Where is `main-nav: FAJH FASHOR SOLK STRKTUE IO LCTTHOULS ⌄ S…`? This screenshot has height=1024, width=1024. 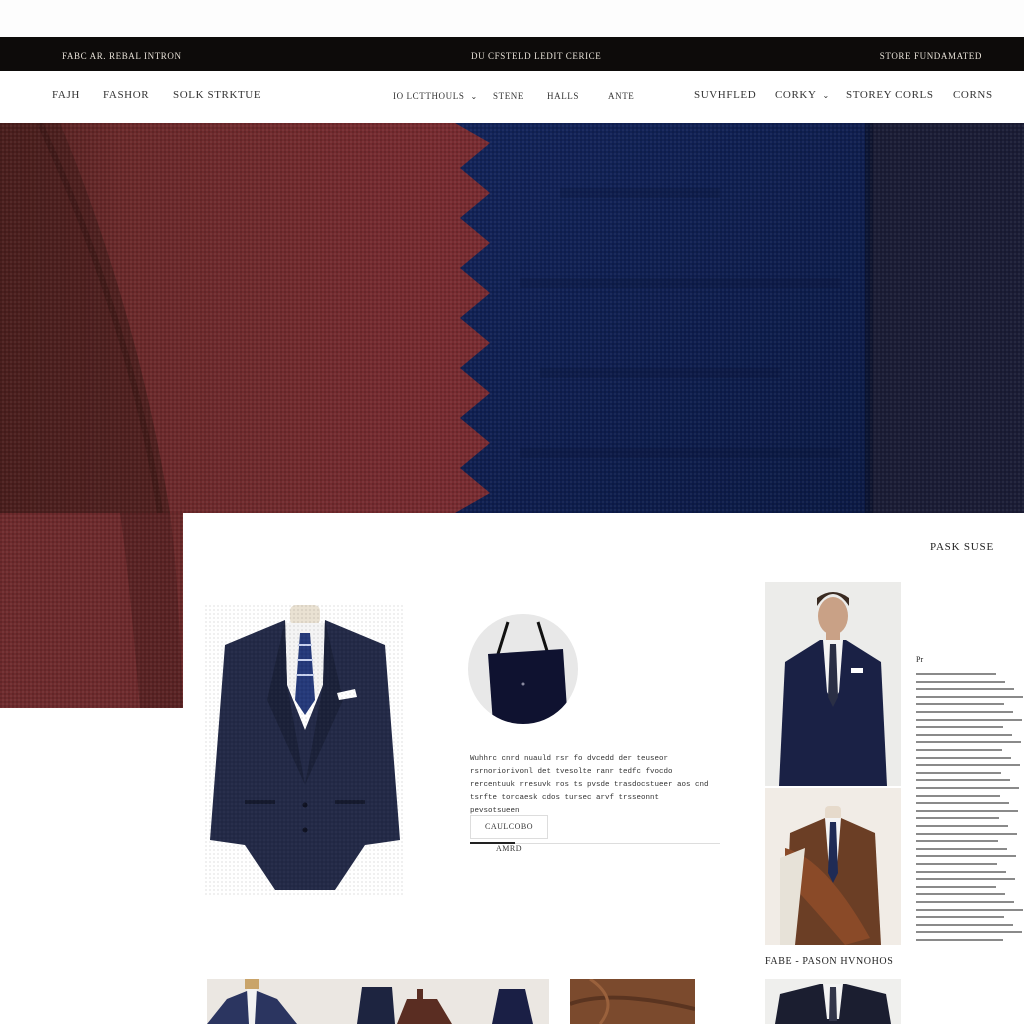 main-nav: FAJH FASHOR SOLK STRKTUE IO LCTTHOULS ⌄ S… is located at coordinates (512, 97).